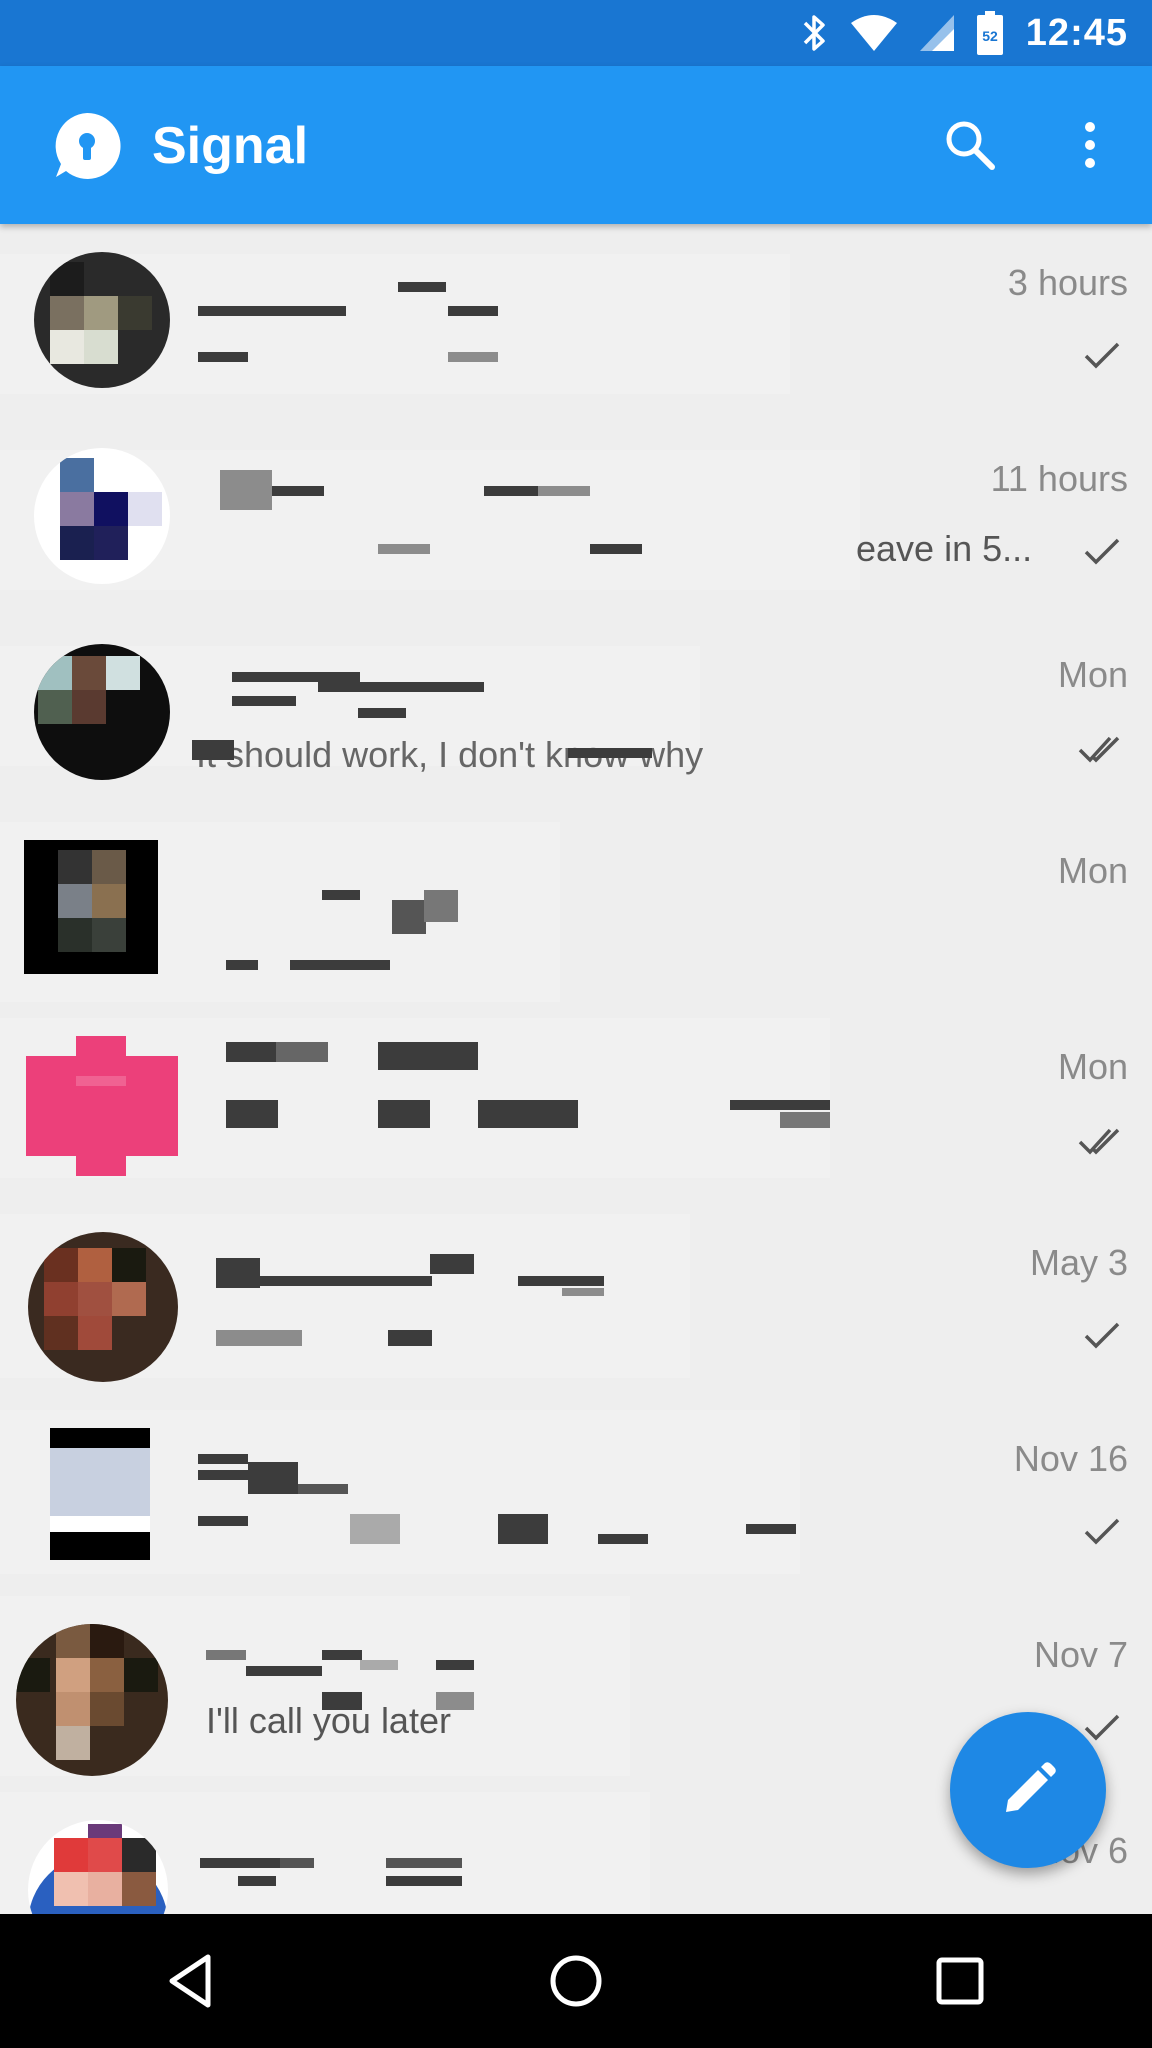 This screenshot has height=2048, width=1152. I want to click on wifi-icon, so click(874, 33).